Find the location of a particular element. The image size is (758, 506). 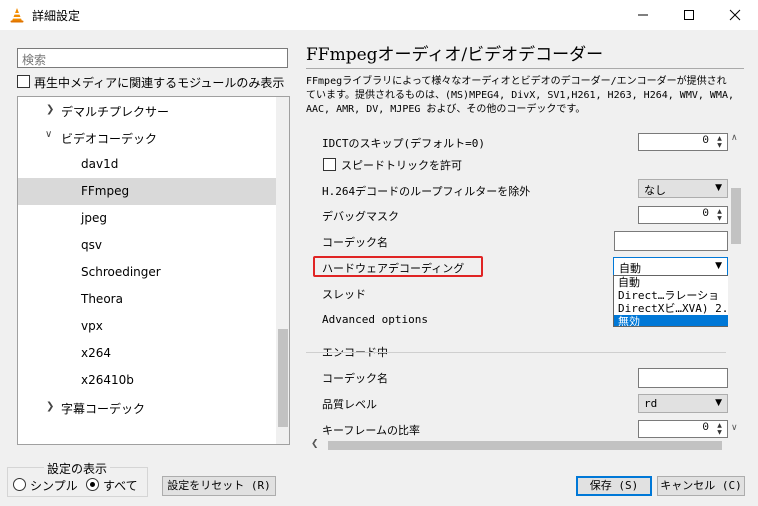

quality-level-label: 品質レベル is located at coordinates (349, 404).